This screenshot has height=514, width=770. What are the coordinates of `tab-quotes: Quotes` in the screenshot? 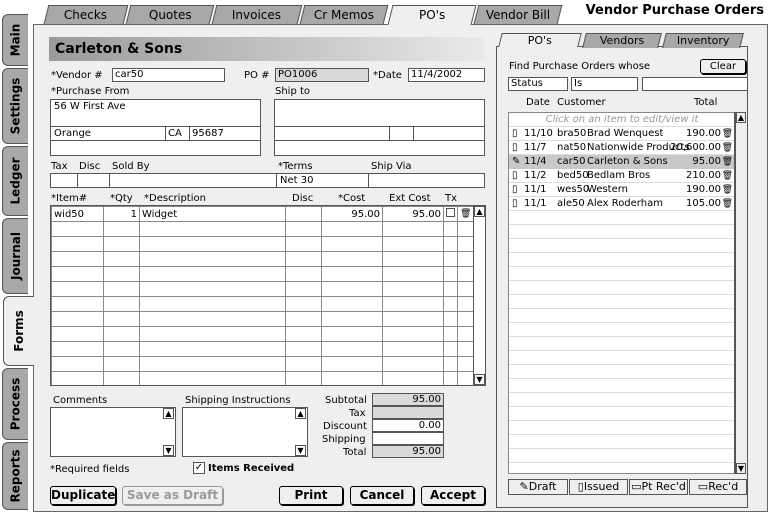 It's located at (170, 14).